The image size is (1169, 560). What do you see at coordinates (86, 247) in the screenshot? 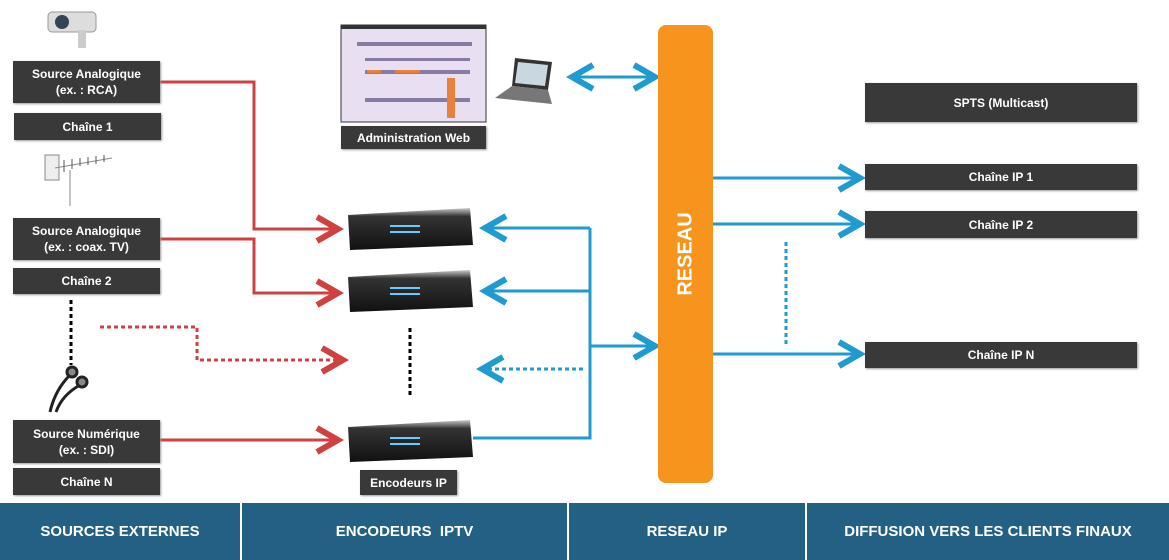
I see `source-example: (ex. : coax. TV)` at bounding box center [86, 247].